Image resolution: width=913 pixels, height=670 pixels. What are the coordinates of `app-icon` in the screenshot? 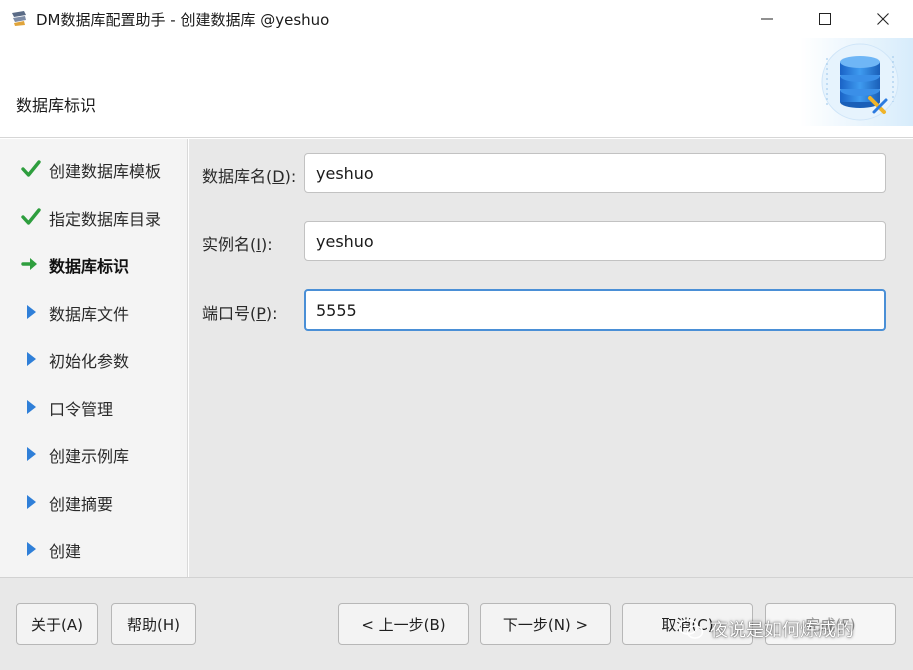 It's located at (19, 18).